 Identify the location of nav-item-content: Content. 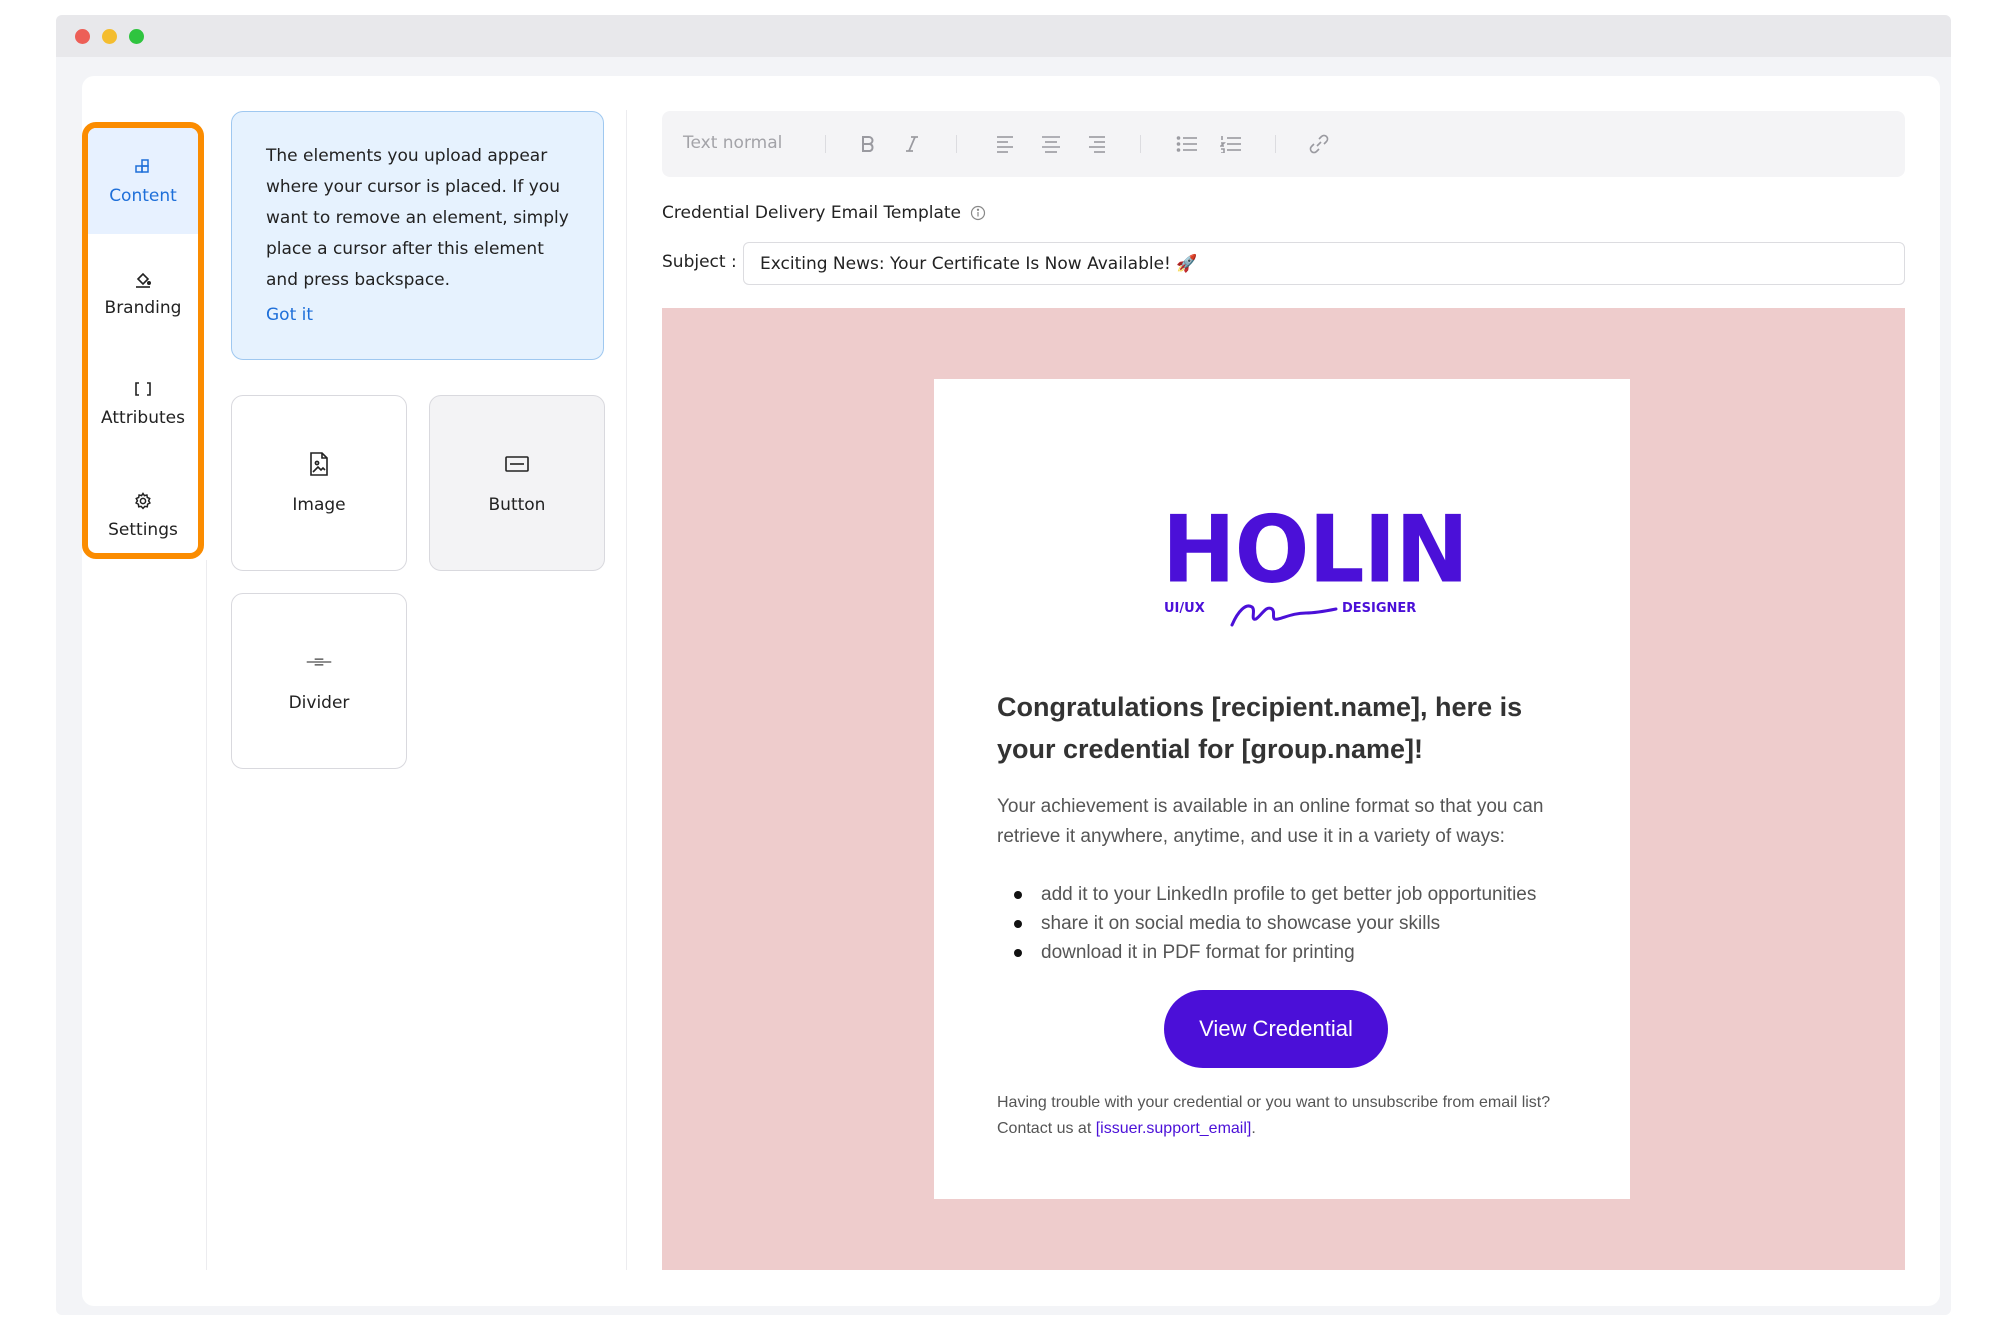
(143, 181).